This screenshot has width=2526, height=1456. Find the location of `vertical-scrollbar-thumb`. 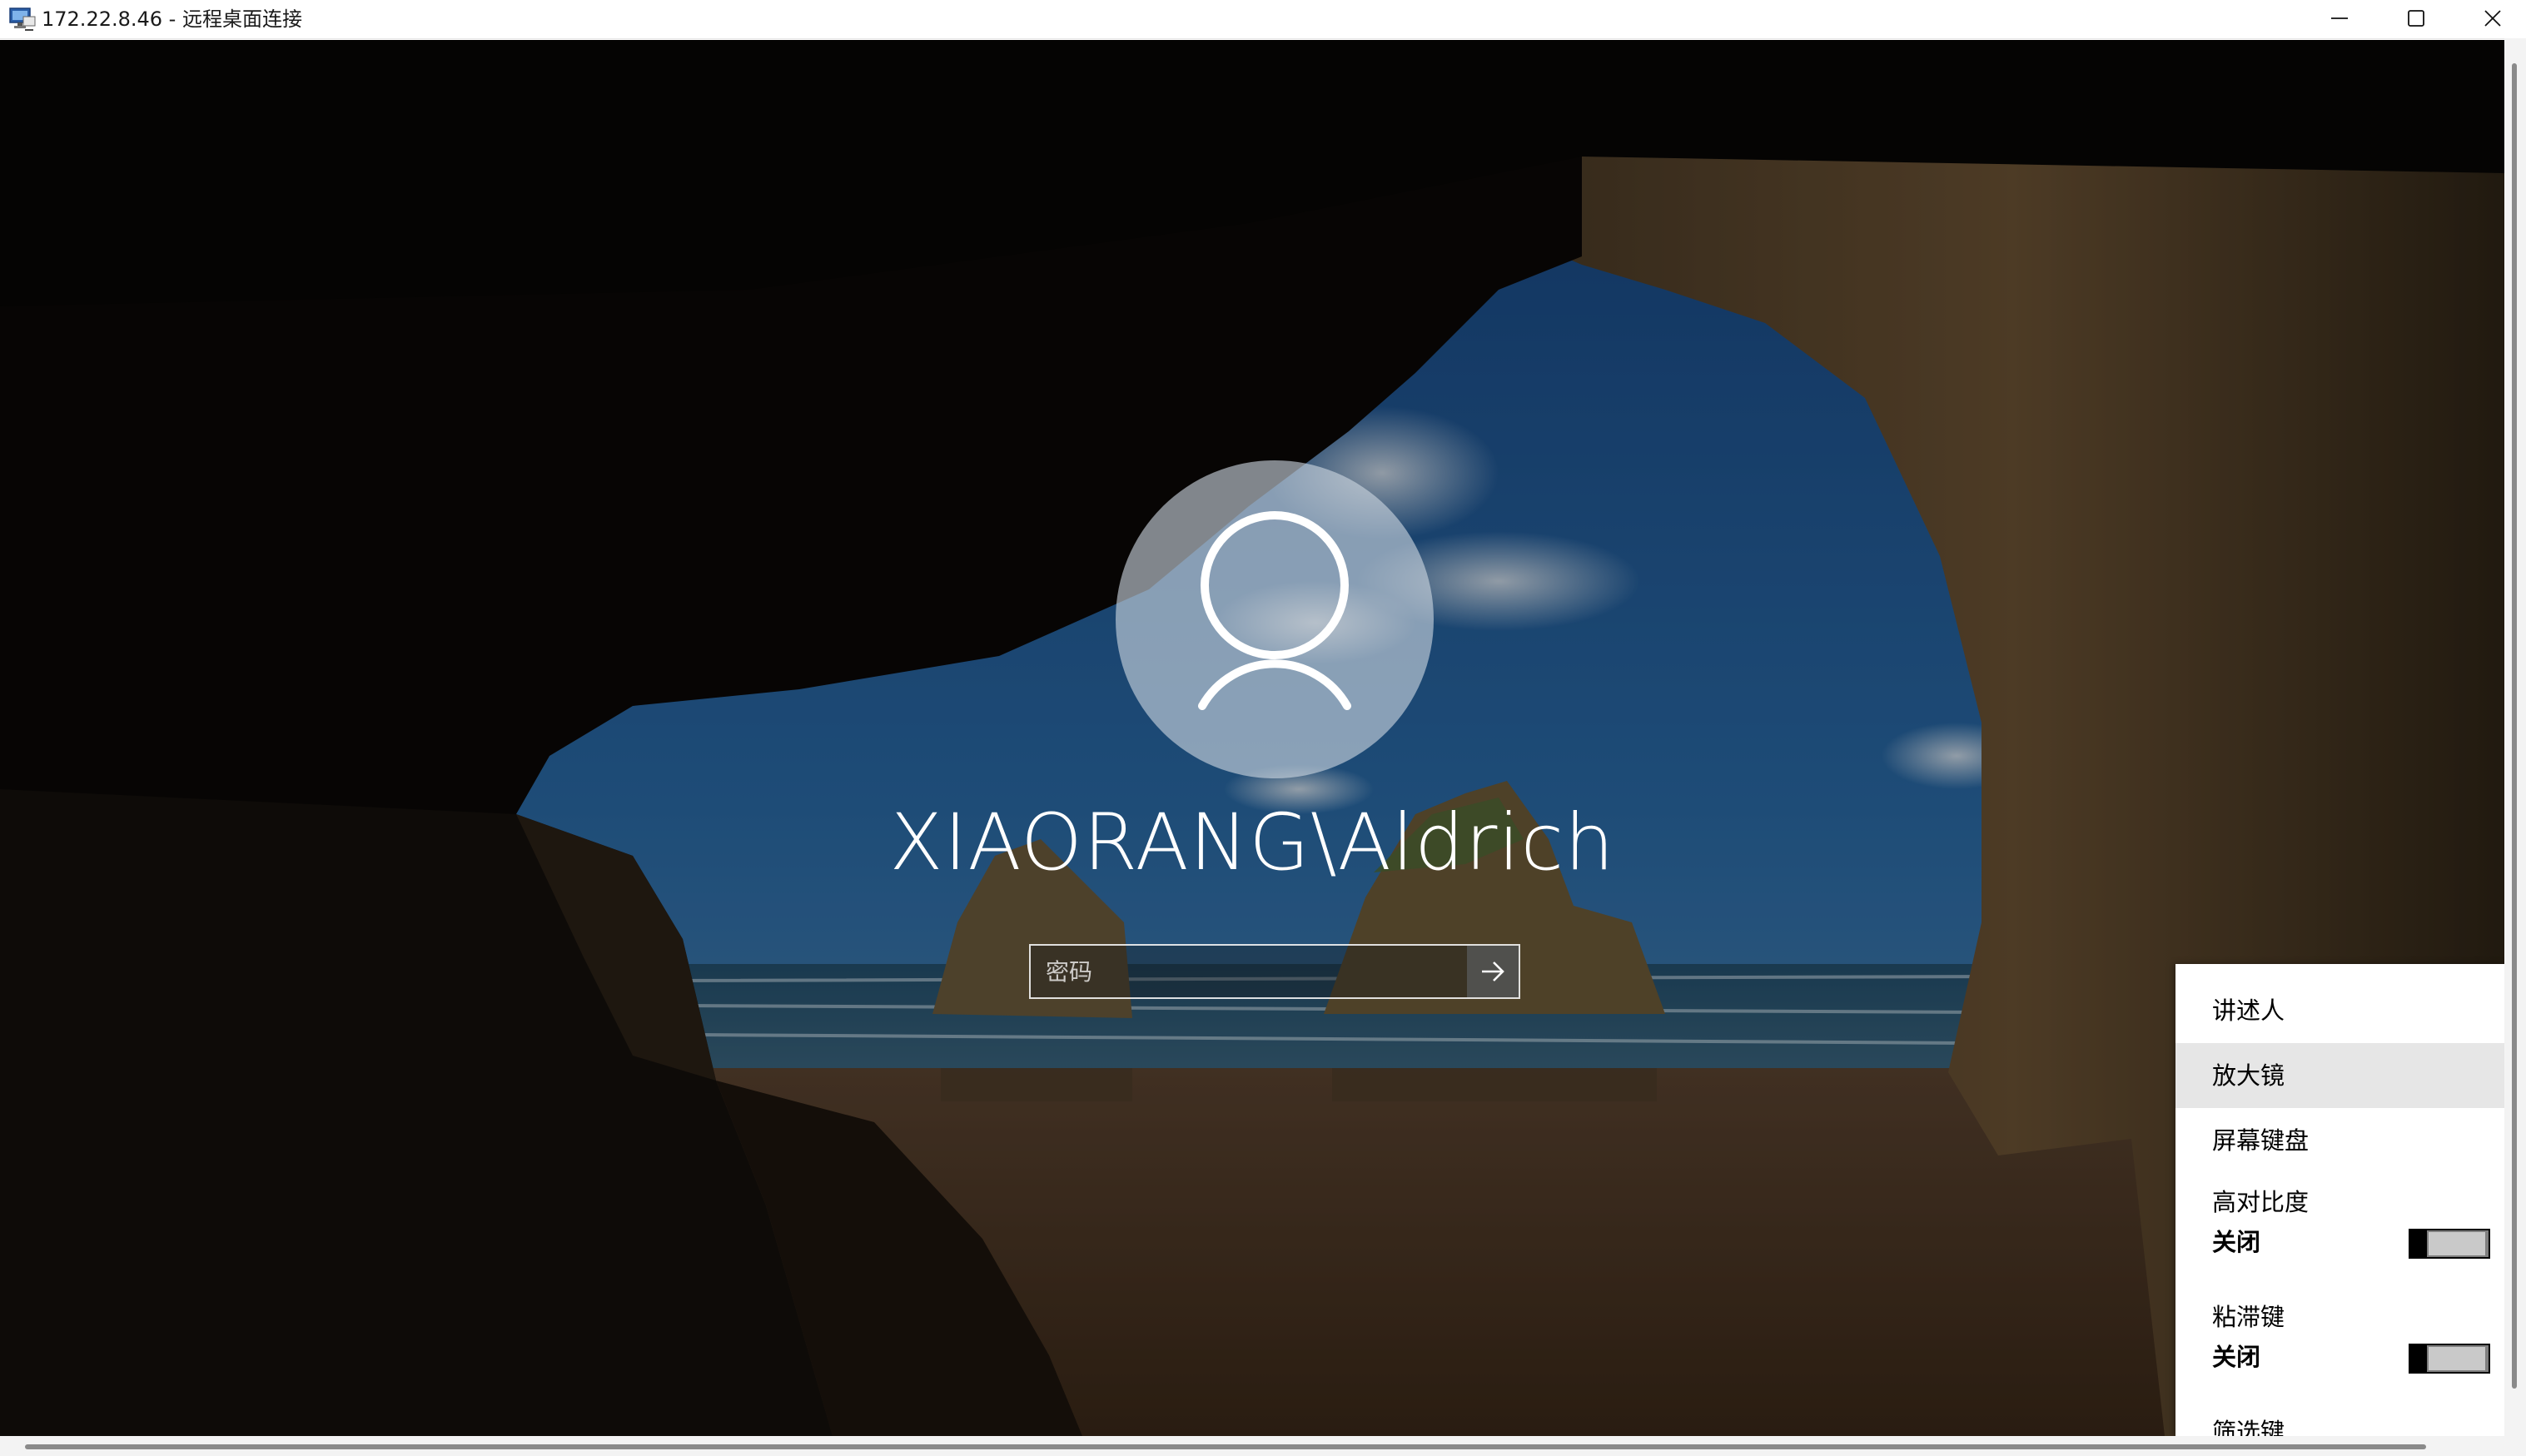

vertical-scrollbar-thumb is located at coordinates (2514, 726).